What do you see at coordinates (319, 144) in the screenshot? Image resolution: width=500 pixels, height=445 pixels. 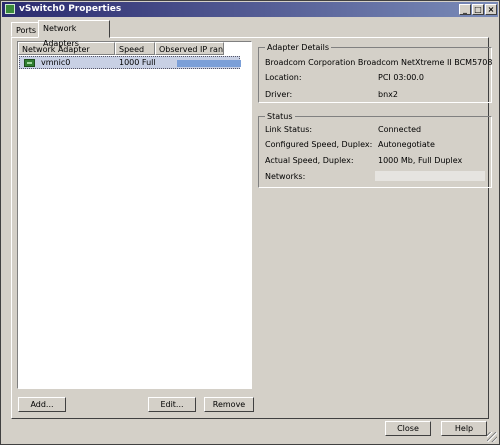 I see `configured-speed-label: Configured Speed, Duplex:` at bounding box center [319, 144].